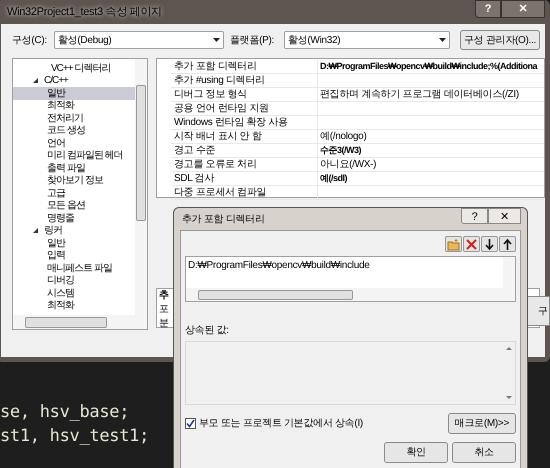  What do you see at coordinates (223, 219) in the screenshot?
I see `dialog-title: 추가 포함 디렉터리` at bounding box center [223, 219].